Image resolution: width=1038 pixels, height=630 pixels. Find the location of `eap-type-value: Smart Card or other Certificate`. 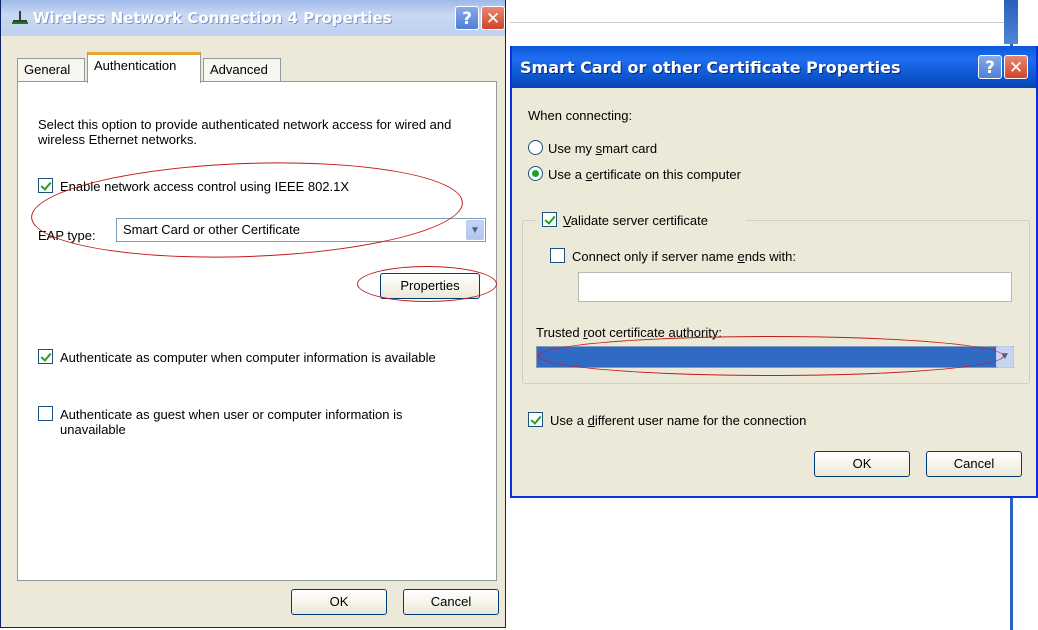

eap-type-value: Smart Card or other Certificate is located at coordinates (212, 229).